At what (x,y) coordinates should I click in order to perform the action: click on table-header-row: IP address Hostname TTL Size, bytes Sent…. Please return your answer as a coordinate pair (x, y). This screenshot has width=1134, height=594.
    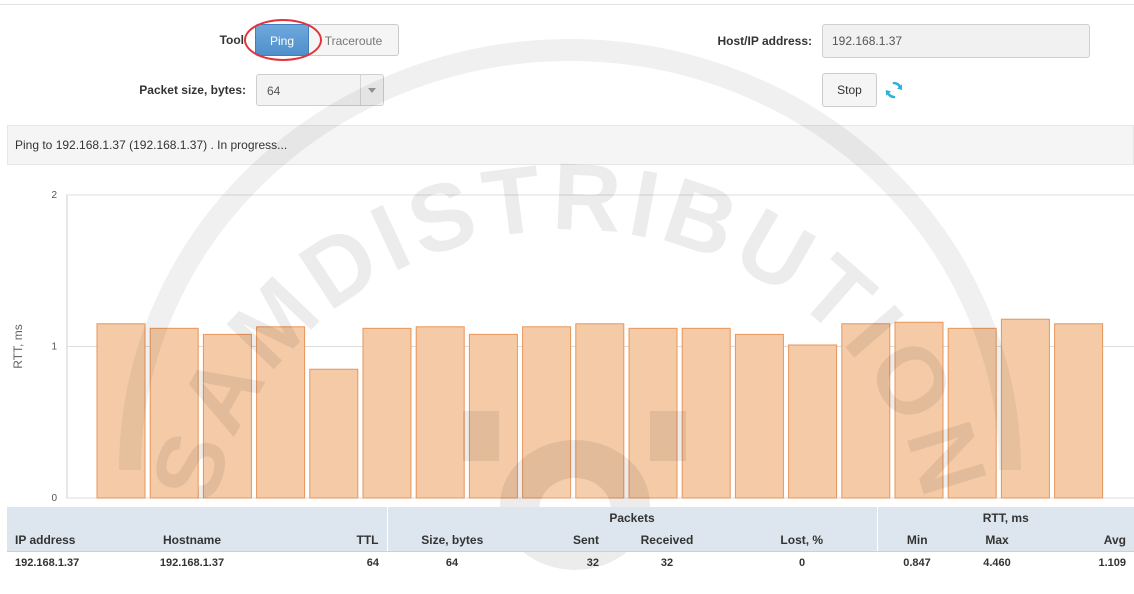
    Looking at the image, I should click on (570, 540).